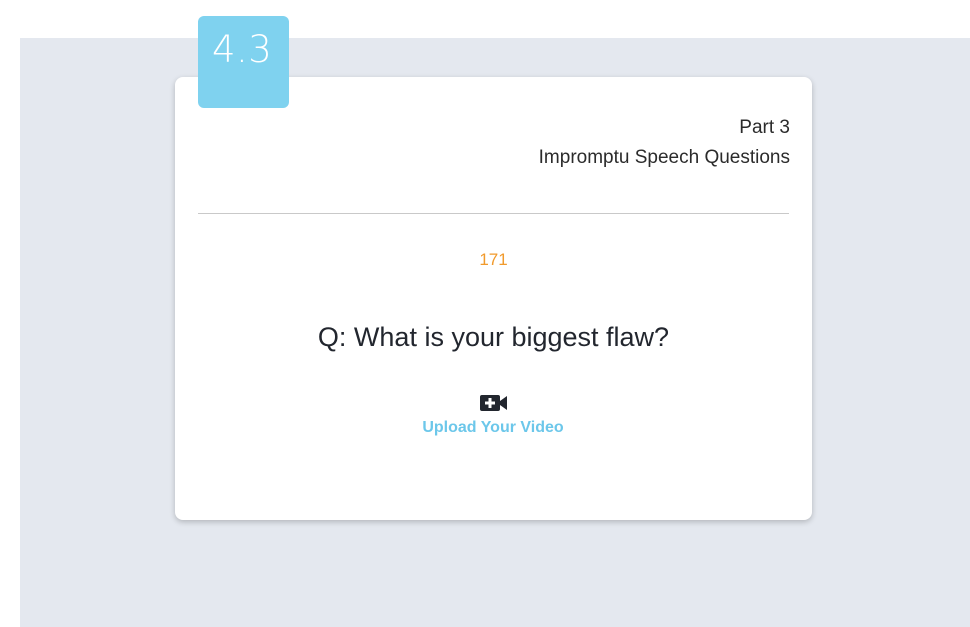 This screenshot has height=627, width=970. I want to click on card-header: Part 3 Impromptu Speech Questions, so click(664, 143).